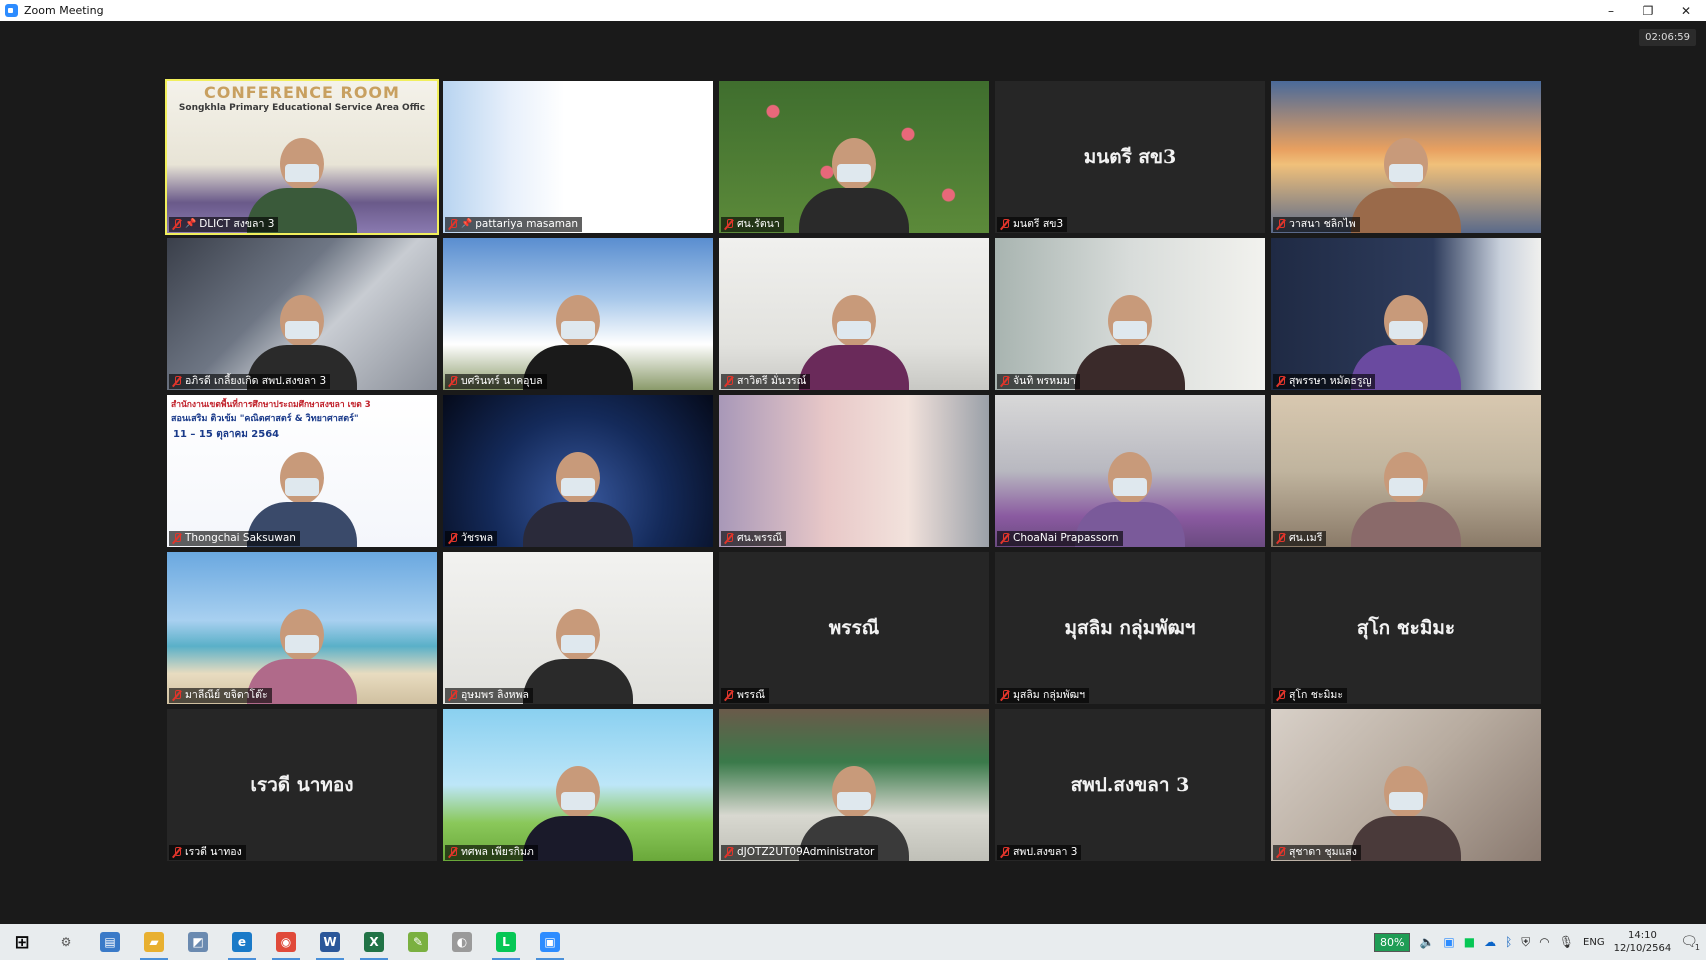  I want to click on participant-tile: มาลีณีย์ ขจิดาโต๊ะ, so click(302, 628).